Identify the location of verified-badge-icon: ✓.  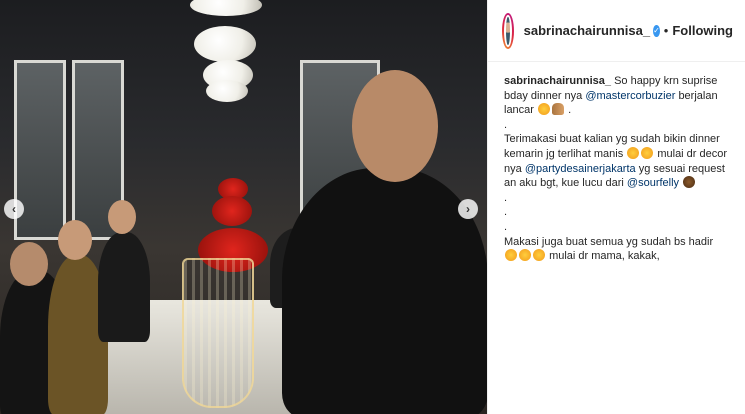
(656, 30).